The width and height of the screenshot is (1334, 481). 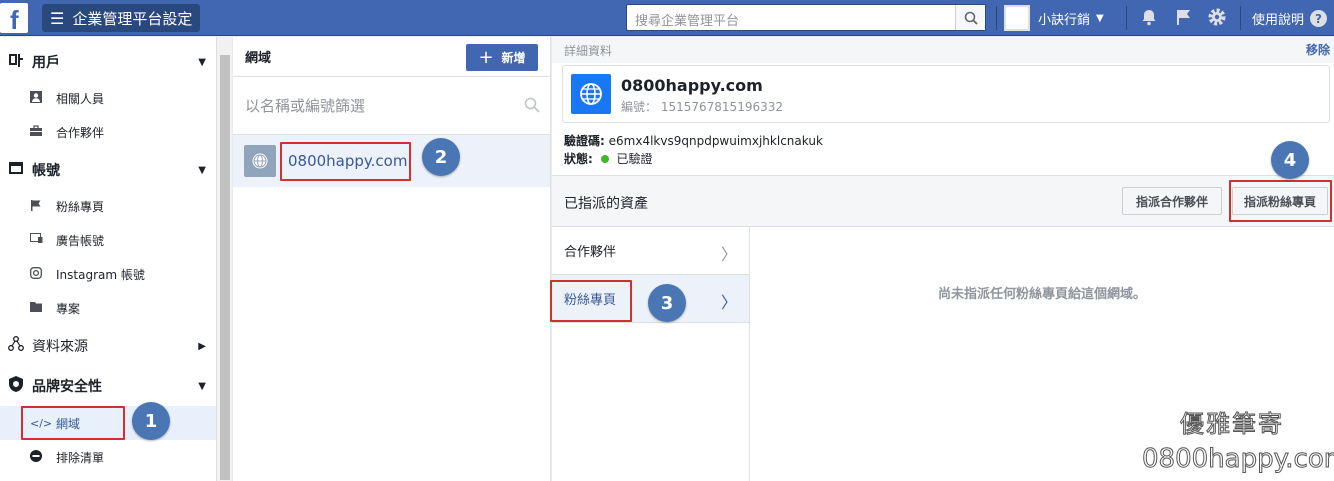 I want to click on sidebar-scrollbar, so click(x=224, y=259).